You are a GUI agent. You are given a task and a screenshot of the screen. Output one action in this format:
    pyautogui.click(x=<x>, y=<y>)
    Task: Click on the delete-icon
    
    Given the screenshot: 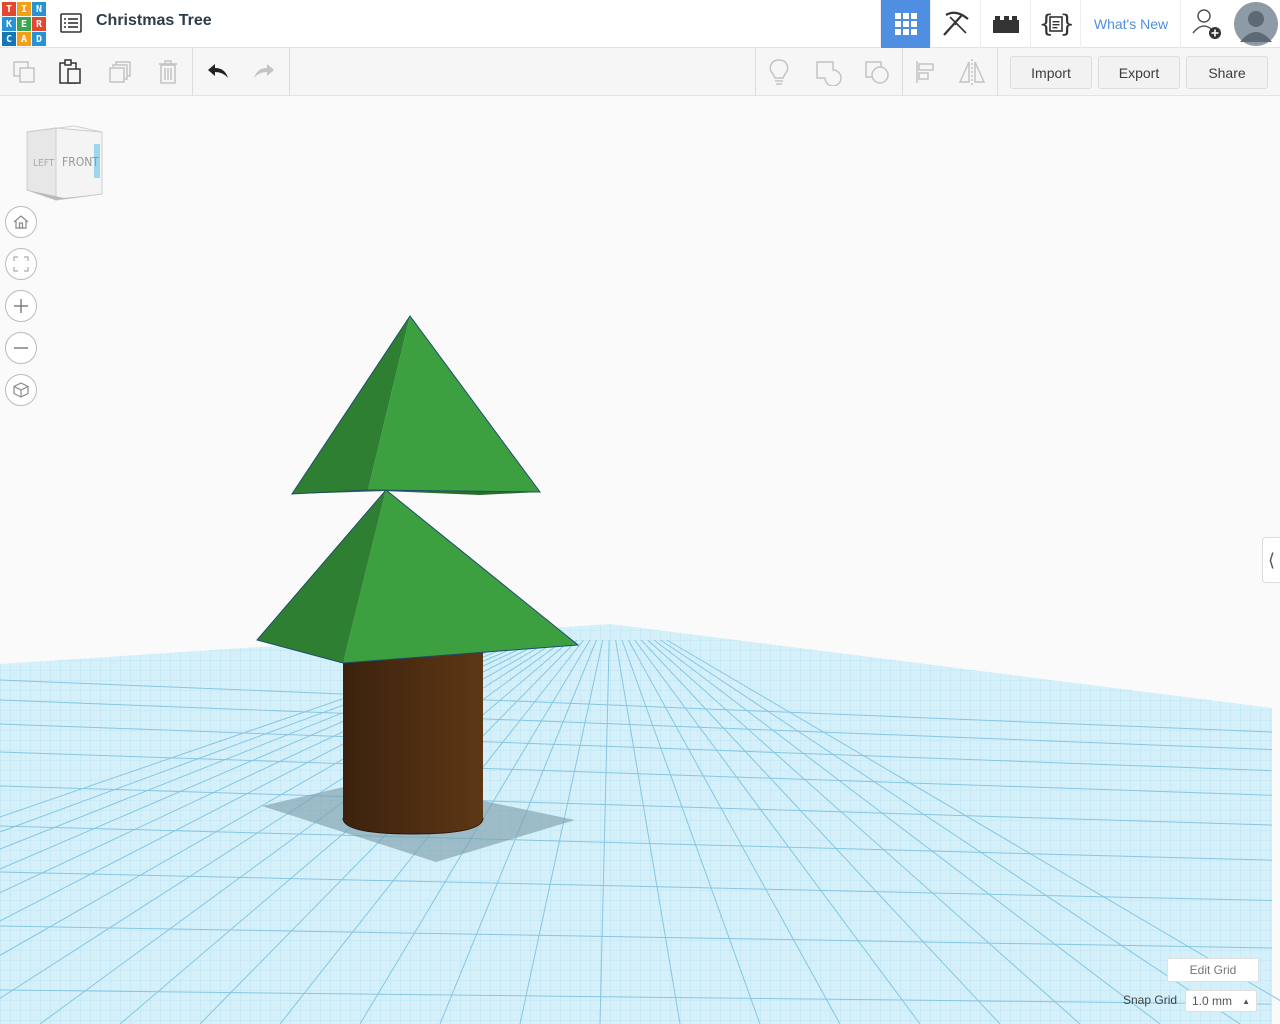 What is the action you would take?
    pyautogui.click(x=168, y=72)
    